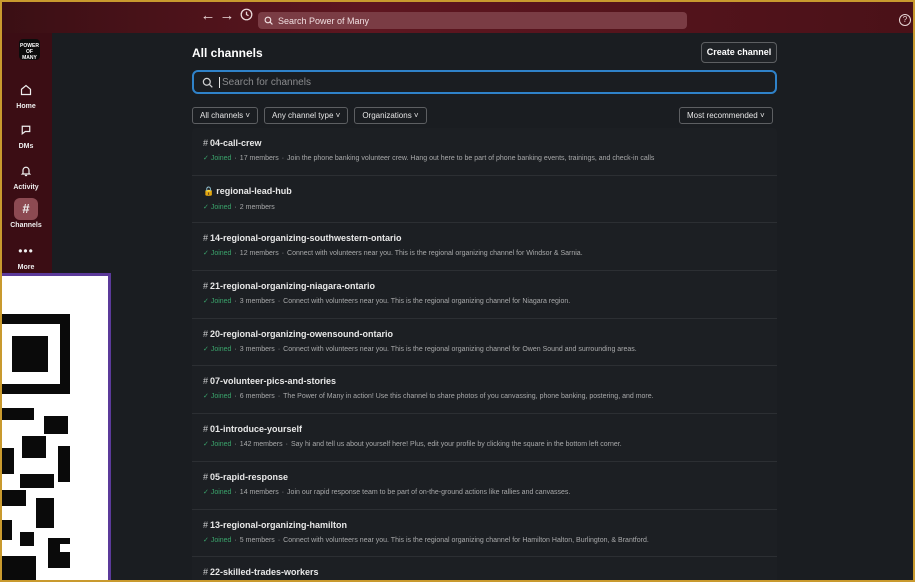  I want to click on qr-finder-center, so click(30, 354).